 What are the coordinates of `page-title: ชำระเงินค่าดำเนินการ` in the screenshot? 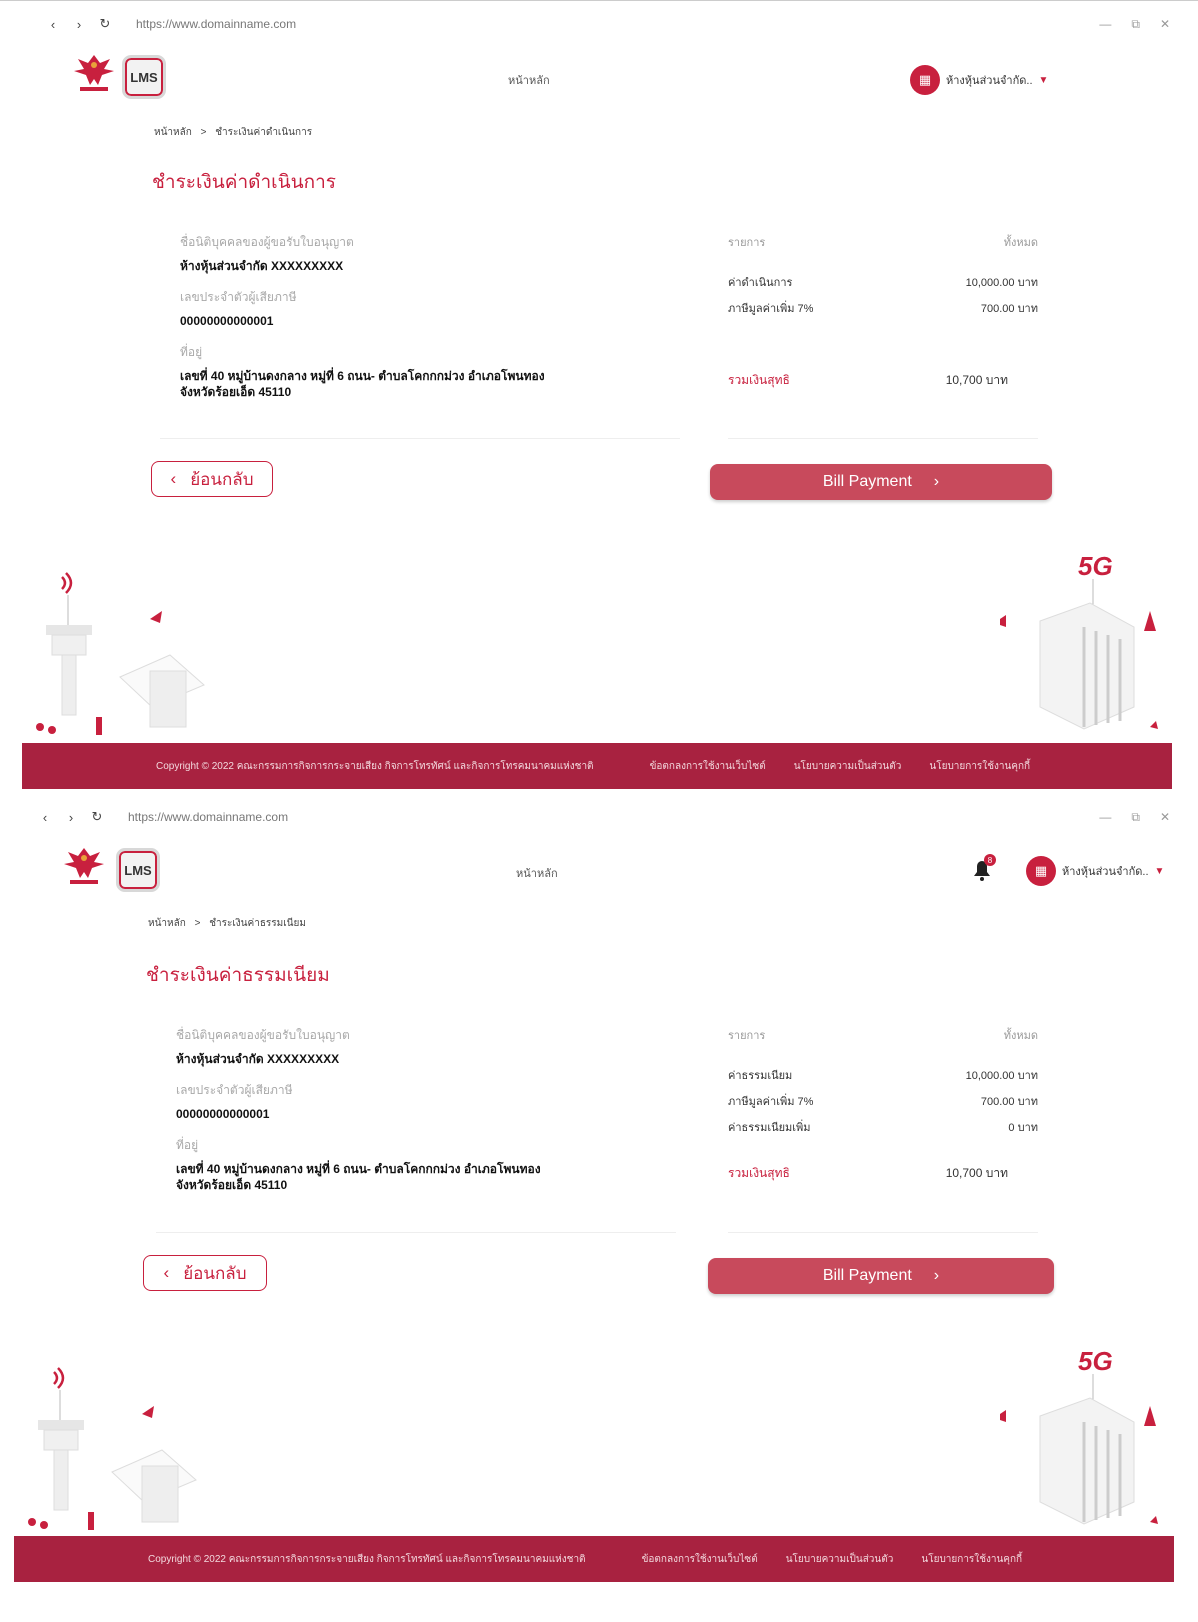 It's located at (244, 182).